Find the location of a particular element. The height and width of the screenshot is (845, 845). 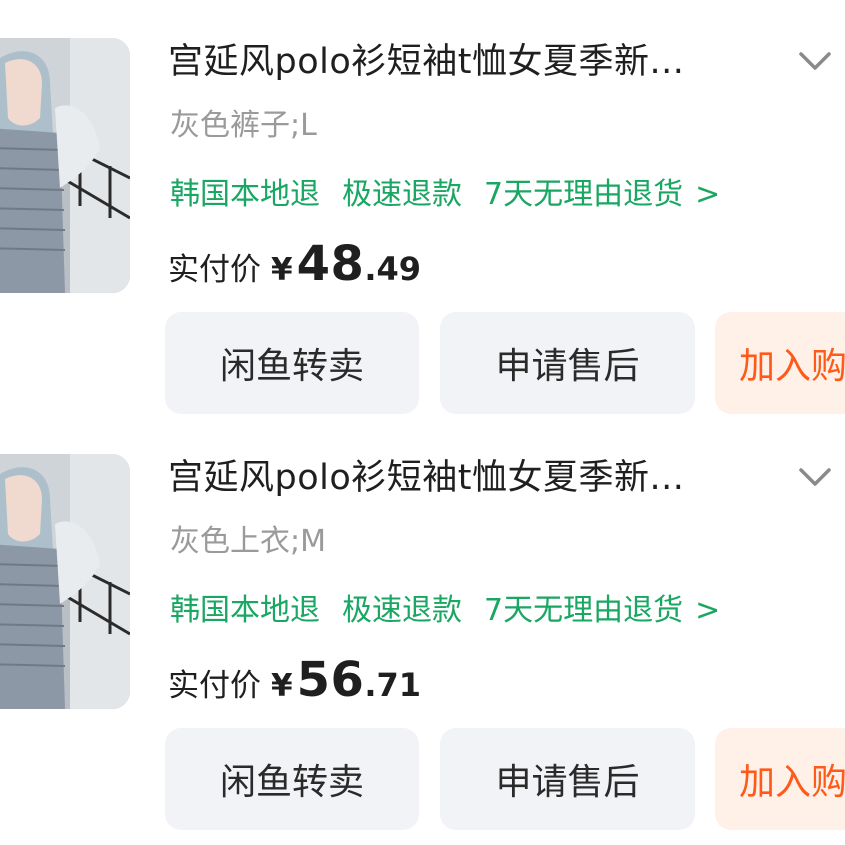

price-integer: 48 is located at coordinates (330, 264).